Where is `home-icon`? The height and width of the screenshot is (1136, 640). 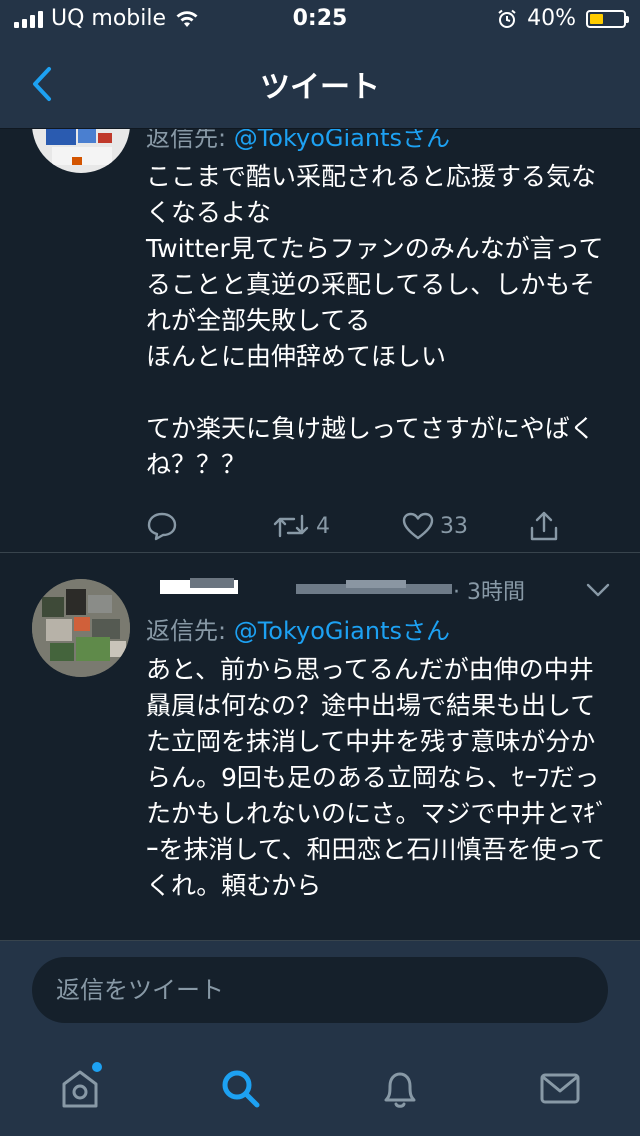 home-icon is located at coordinates (80, 1089).